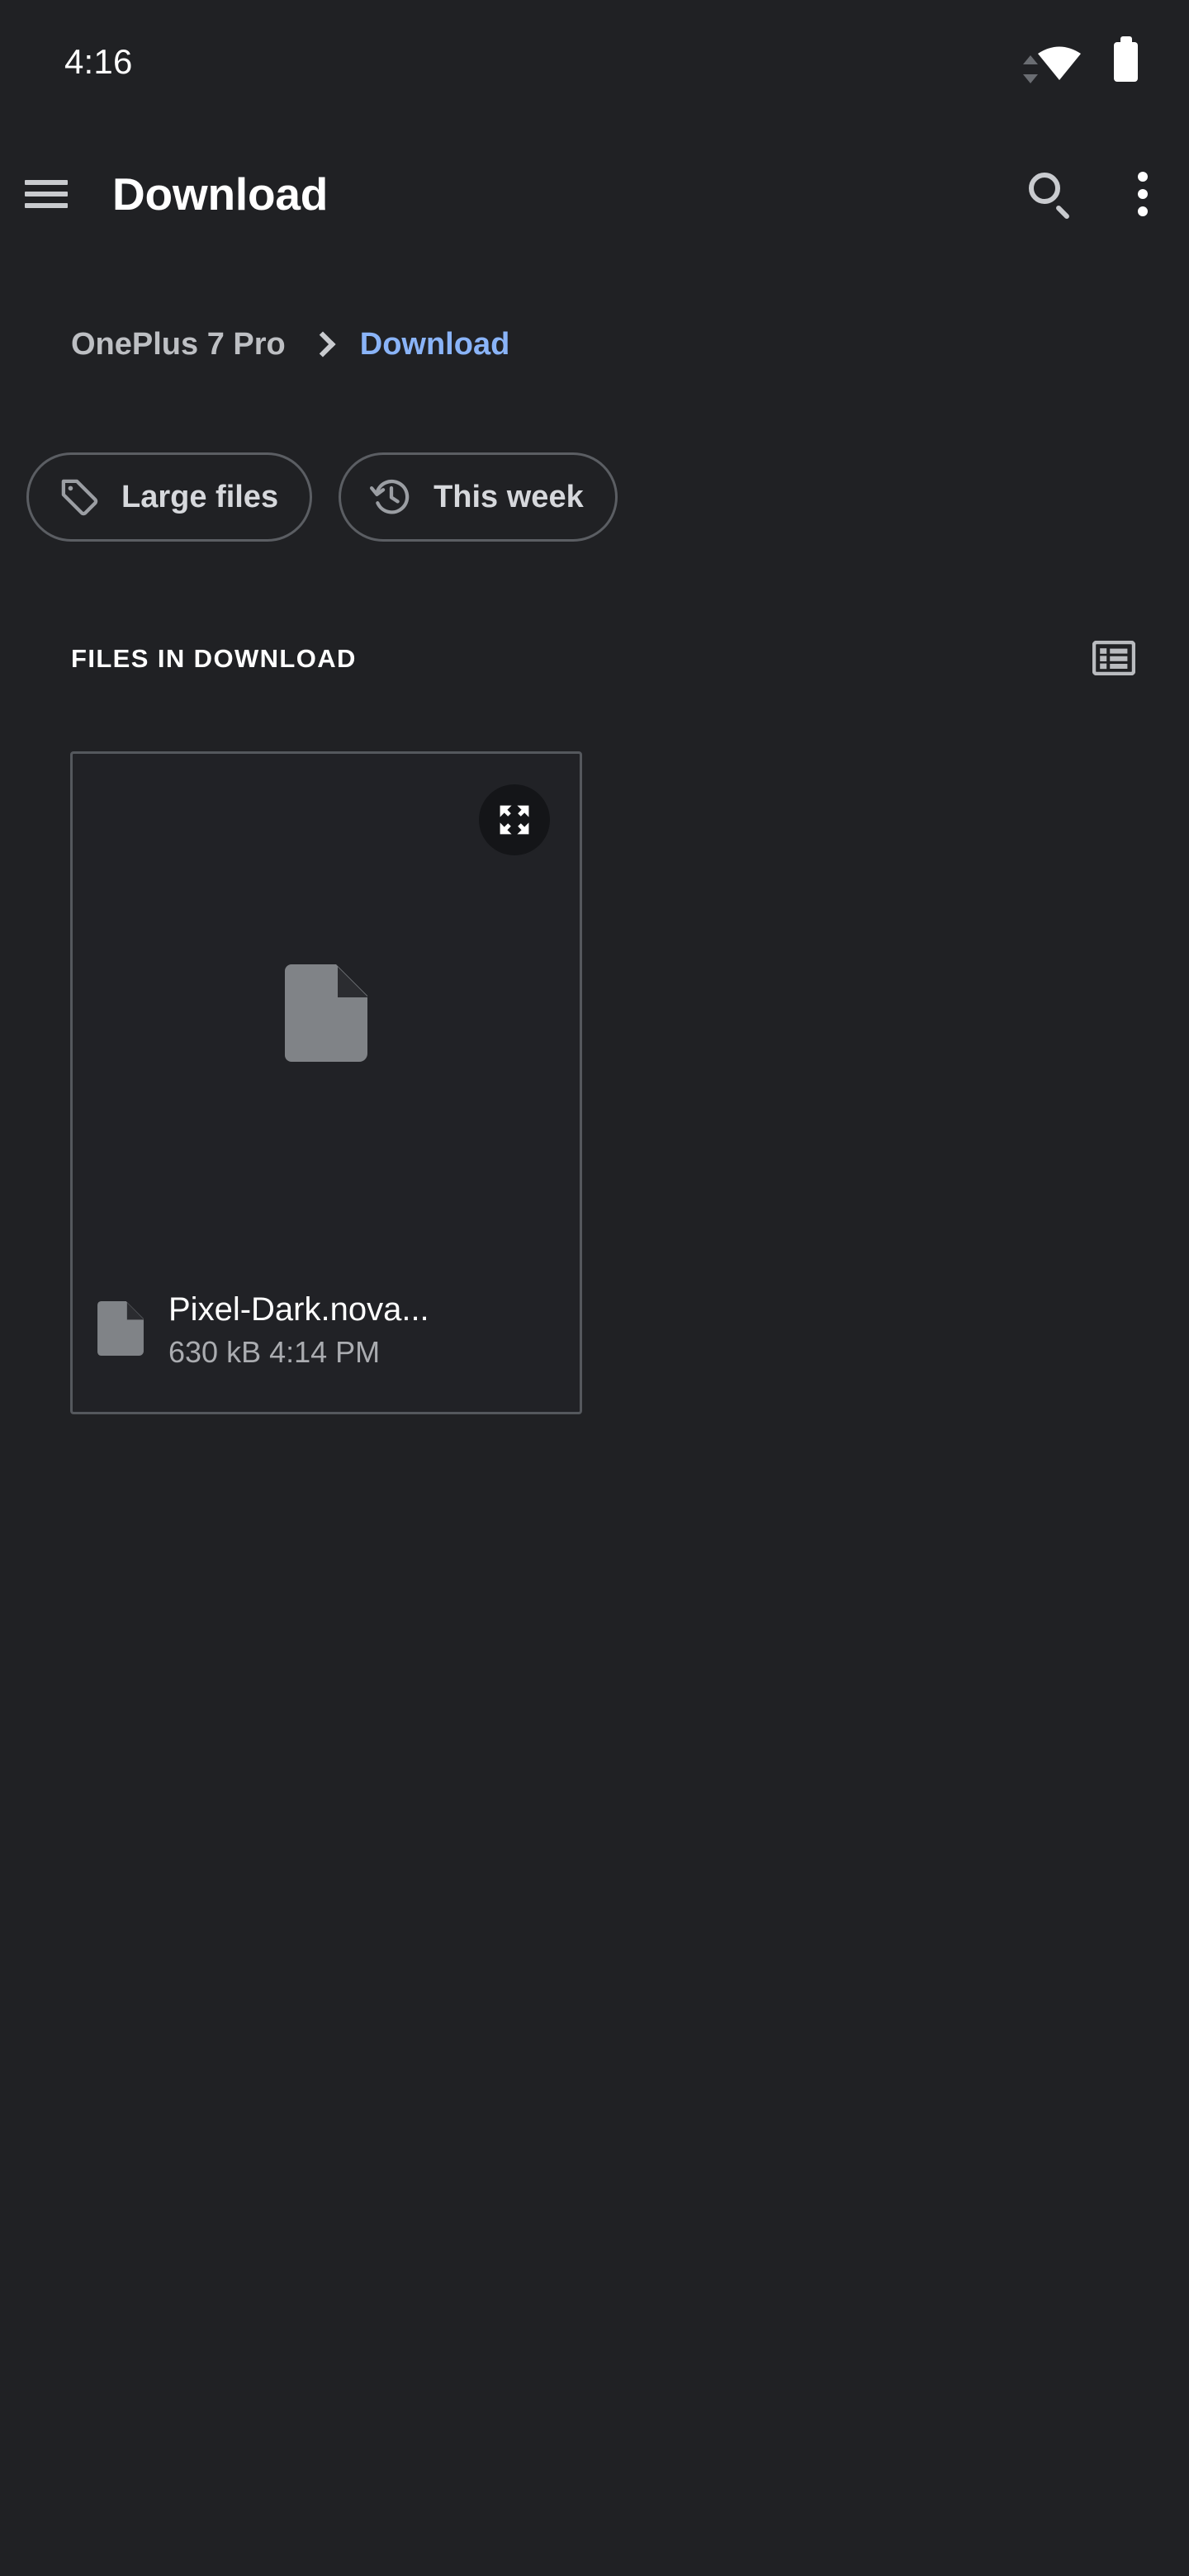 The width and height of the screenshot is (1189, 2576). I want to click on app-bar: Download, so click(594, 194).